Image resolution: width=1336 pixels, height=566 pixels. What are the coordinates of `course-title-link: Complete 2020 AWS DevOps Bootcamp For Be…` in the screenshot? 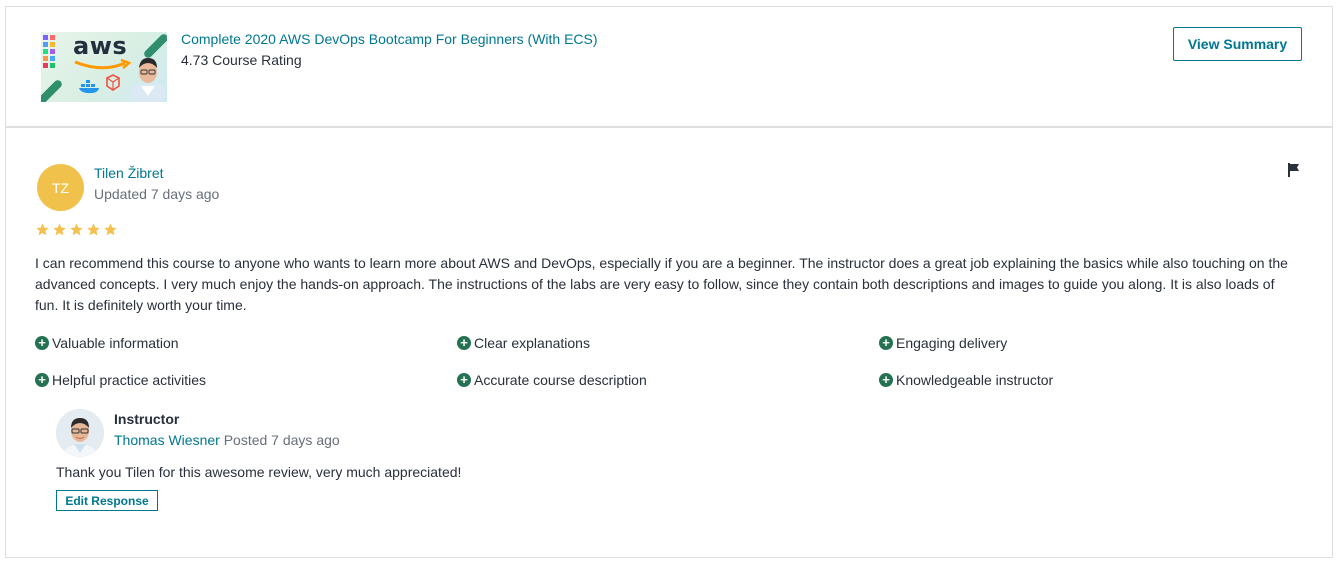 It's located at (389, 39).